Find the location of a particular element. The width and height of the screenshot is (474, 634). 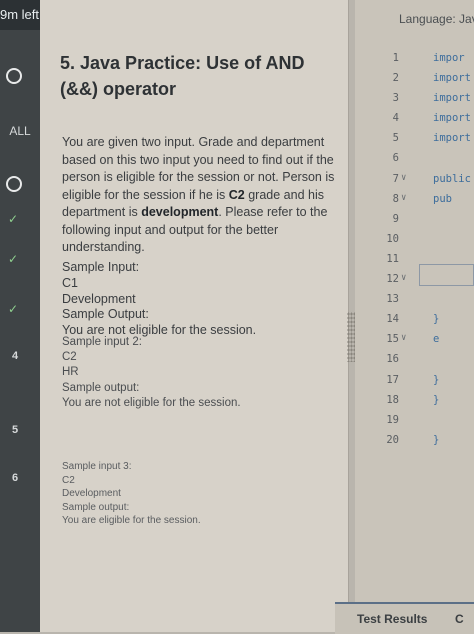

code-line: 8 ∨ pub is located at coordinates (414, 203).